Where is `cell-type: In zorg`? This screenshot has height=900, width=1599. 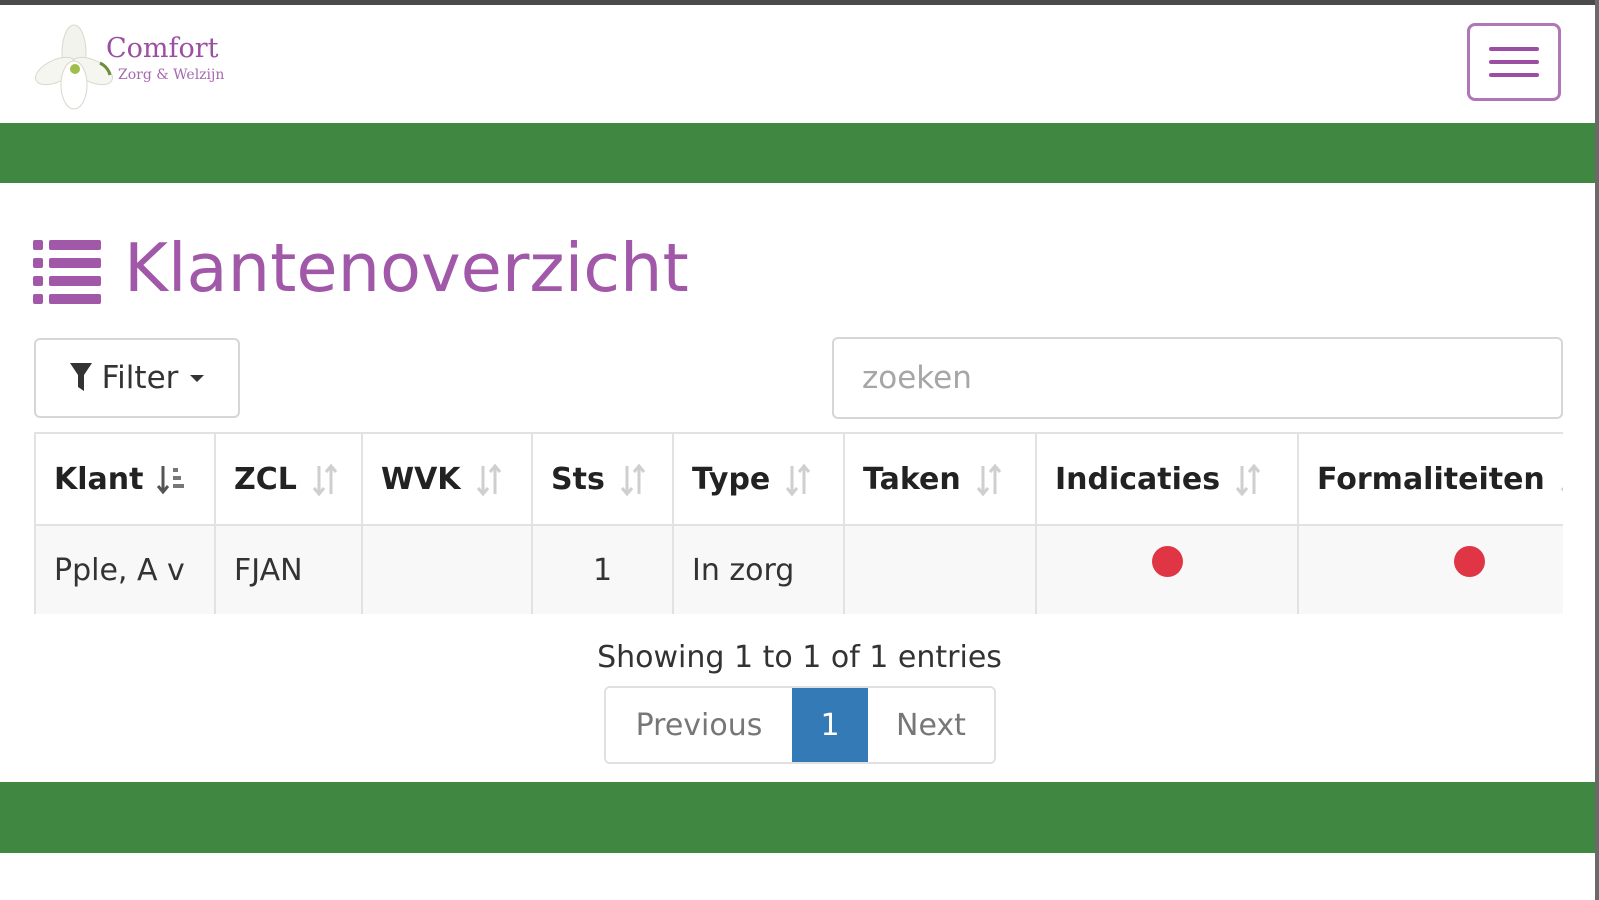 cell-type: In zorg is located at coordinates (758, 569).